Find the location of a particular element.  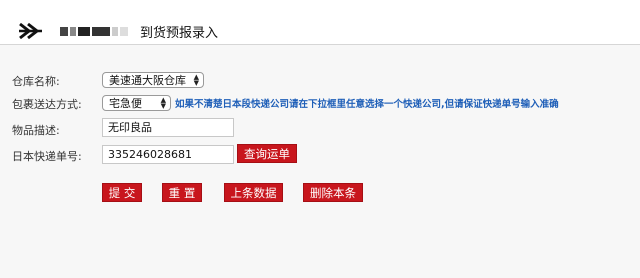

previous-data-button: 上条数据 is located at coordinates (253, 192).